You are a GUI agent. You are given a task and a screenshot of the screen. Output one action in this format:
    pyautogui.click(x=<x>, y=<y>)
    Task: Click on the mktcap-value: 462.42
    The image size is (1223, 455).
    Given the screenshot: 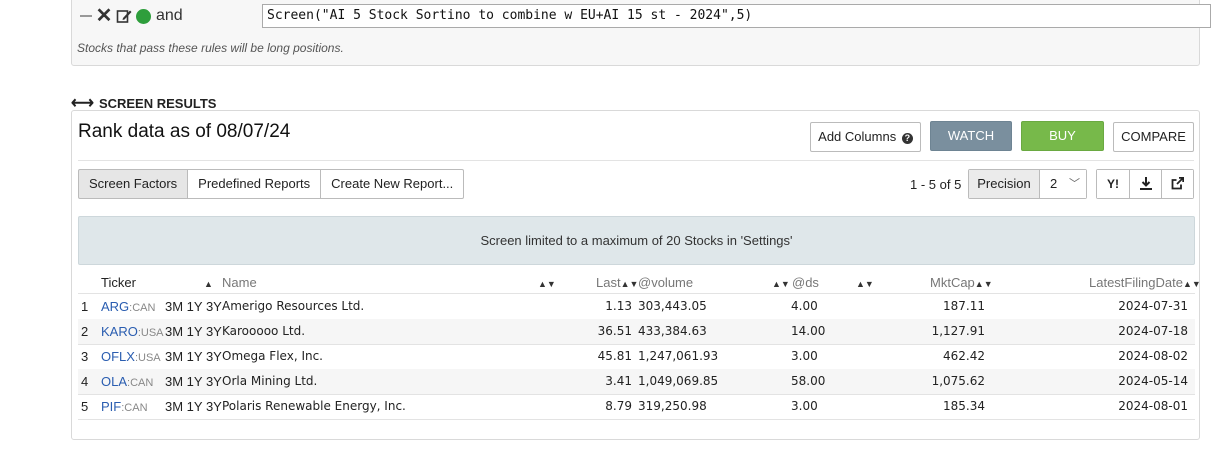 What is the action you would take?
    pyautogui.click(x=964, y=356)
    